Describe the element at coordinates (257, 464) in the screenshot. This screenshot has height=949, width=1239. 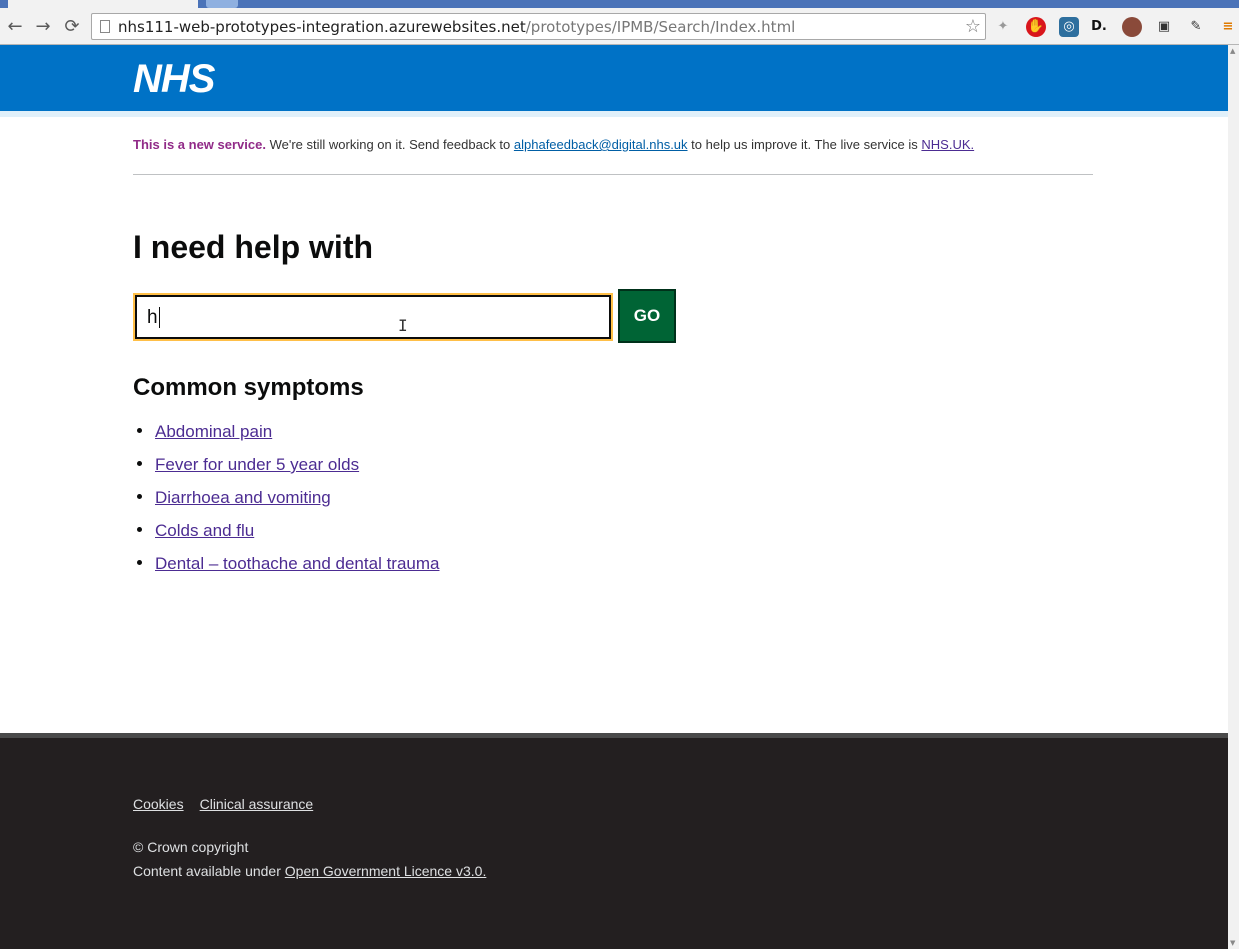
I see `symptom-link-fever: Fever for under 5 year olds` at that location.